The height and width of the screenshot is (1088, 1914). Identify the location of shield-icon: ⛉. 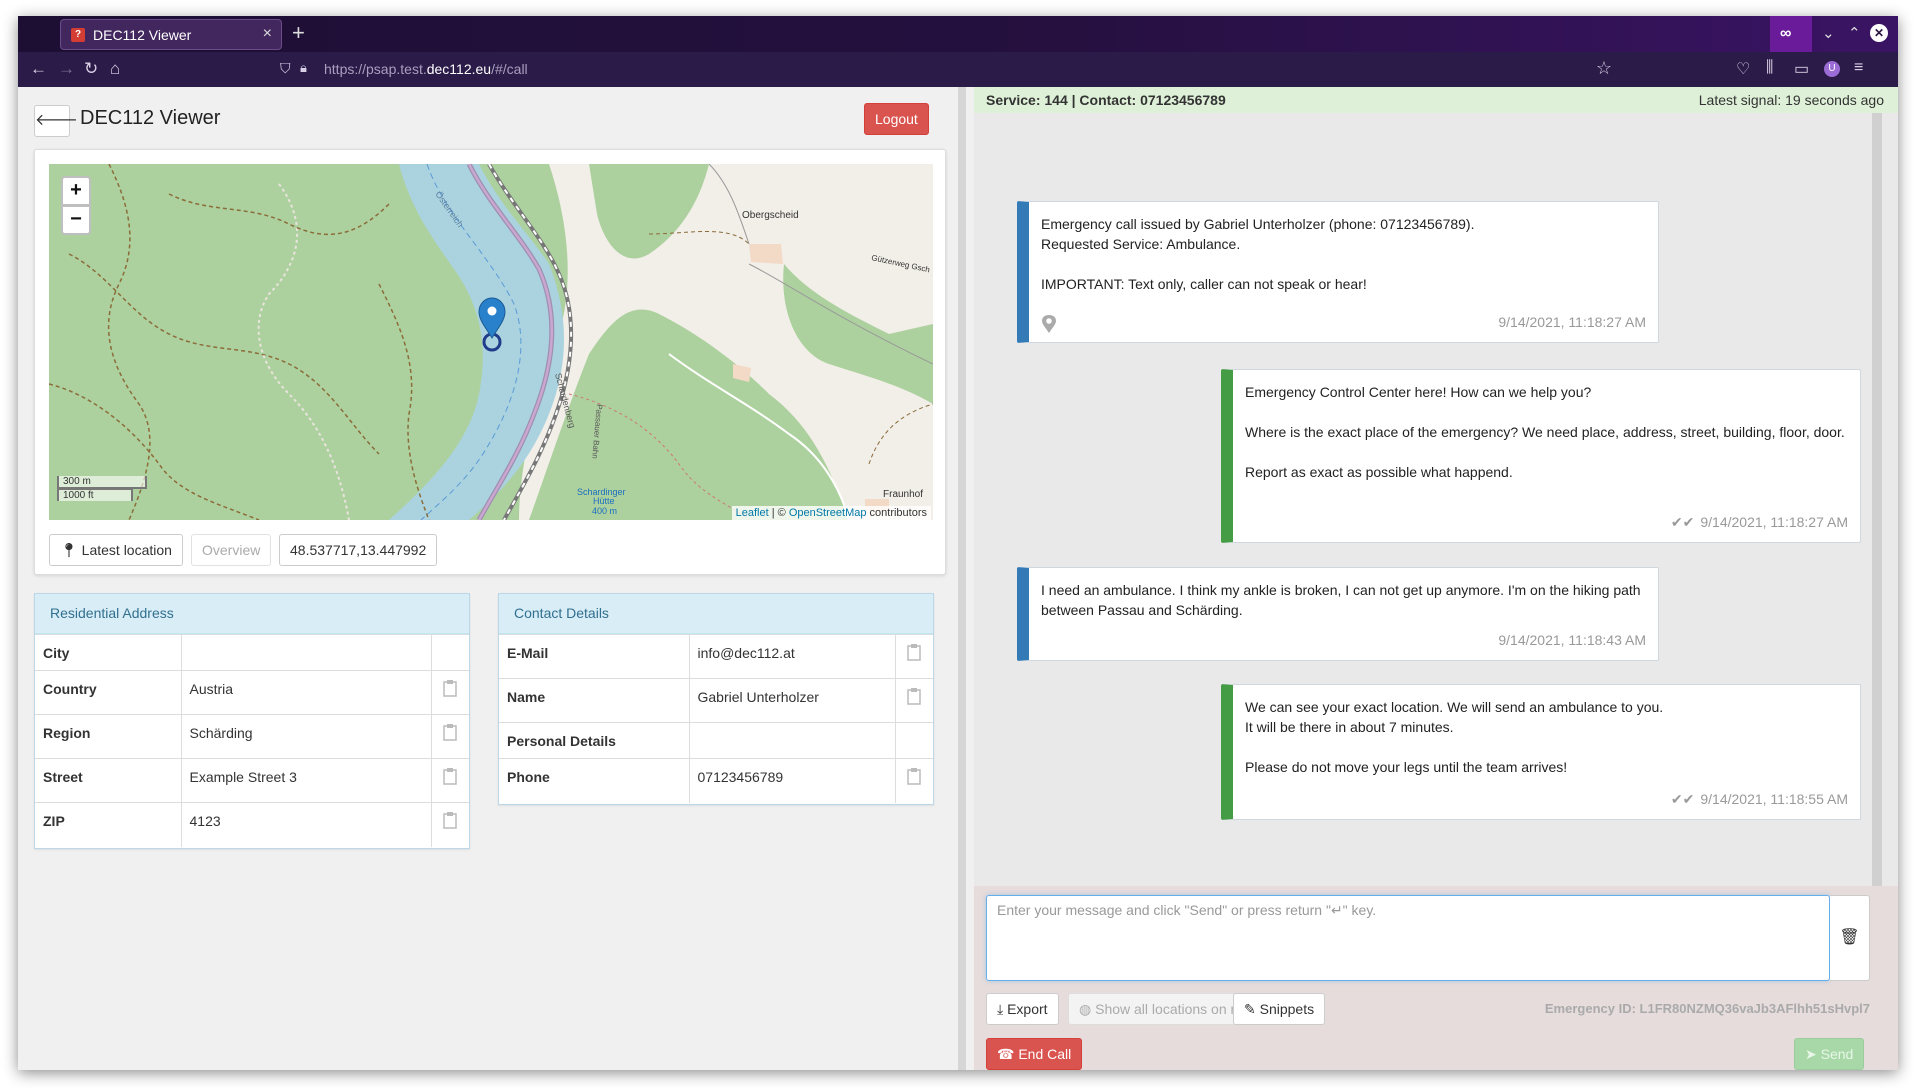
(285, 68).